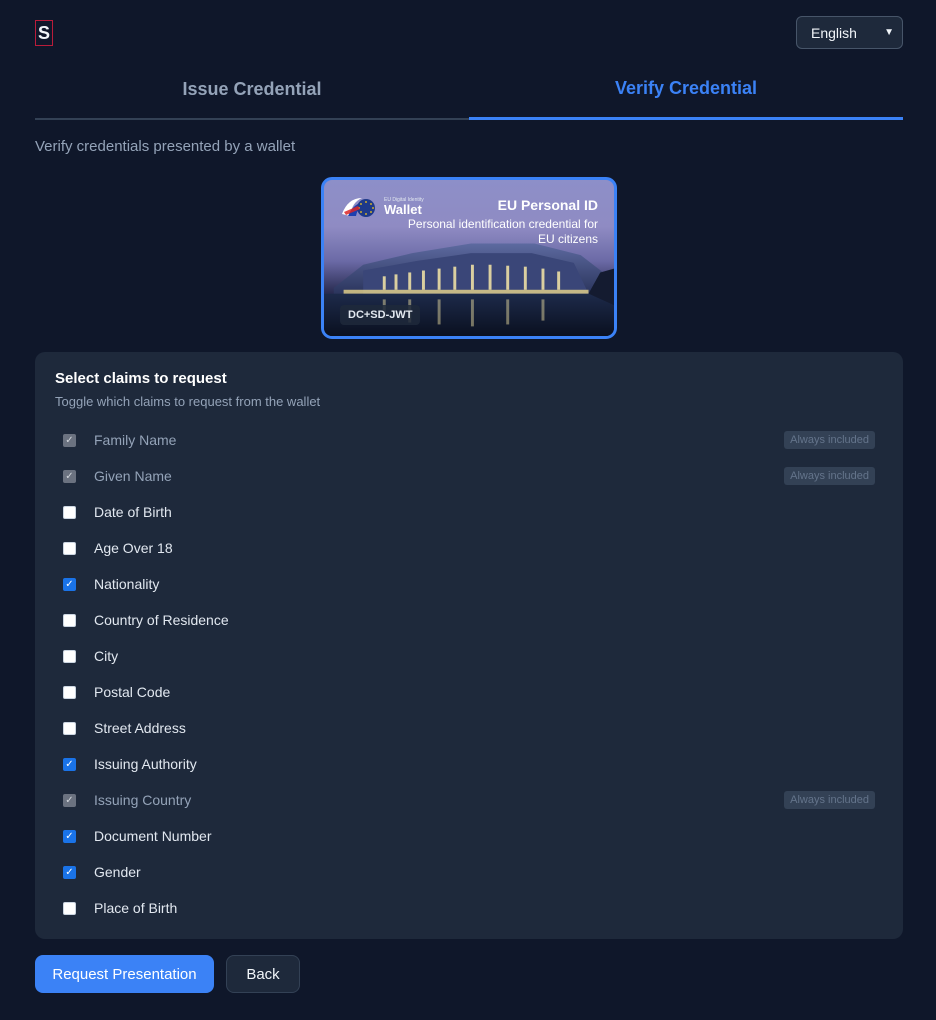 This screenshot has width=936, height=1020. I want to click on app-logo: S, so click(44, 33).